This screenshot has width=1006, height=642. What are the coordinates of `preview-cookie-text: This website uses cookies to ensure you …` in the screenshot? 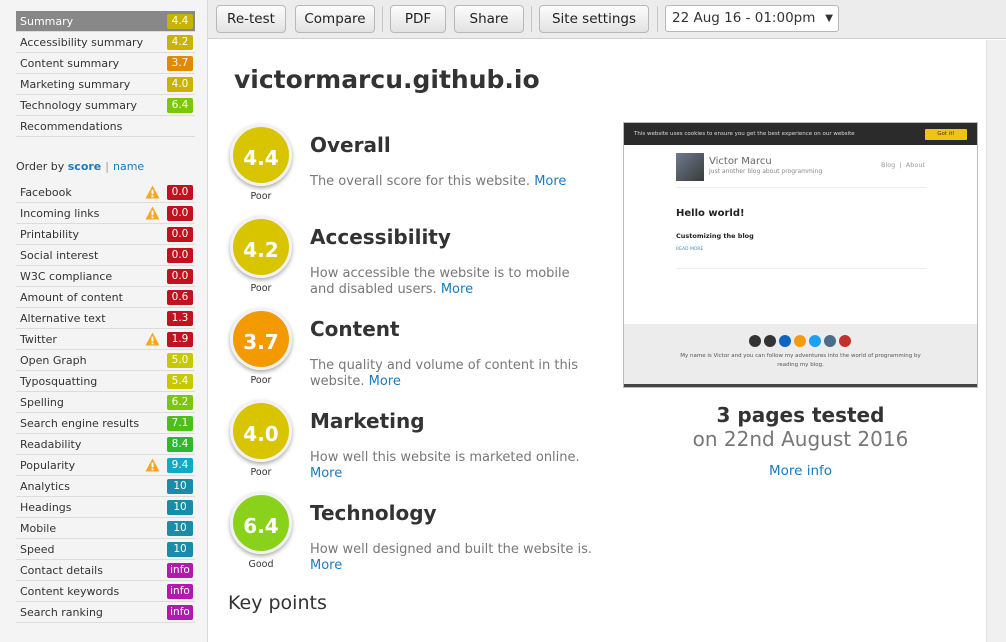 It's located at (744, 134).